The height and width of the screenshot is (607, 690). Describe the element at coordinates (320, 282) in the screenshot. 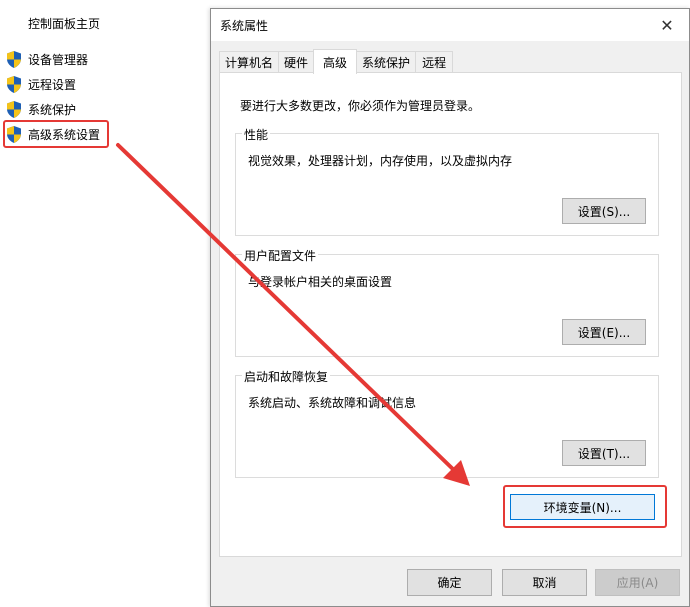

I see `group-description: 与登录帐户相关的桌面设置` at that location.